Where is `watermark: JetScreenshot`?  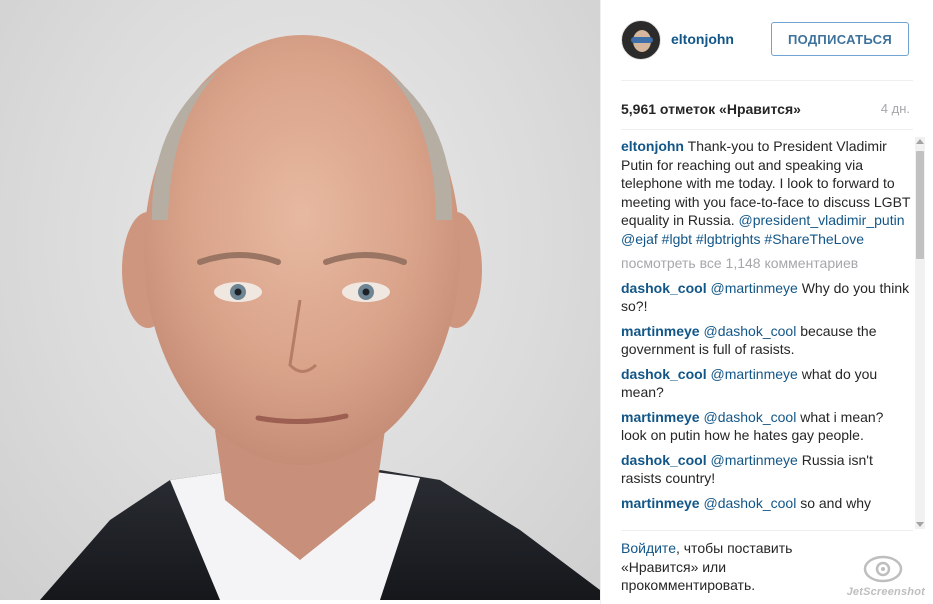 watermark: JetScreenshot is located at coordinates (879, 576).